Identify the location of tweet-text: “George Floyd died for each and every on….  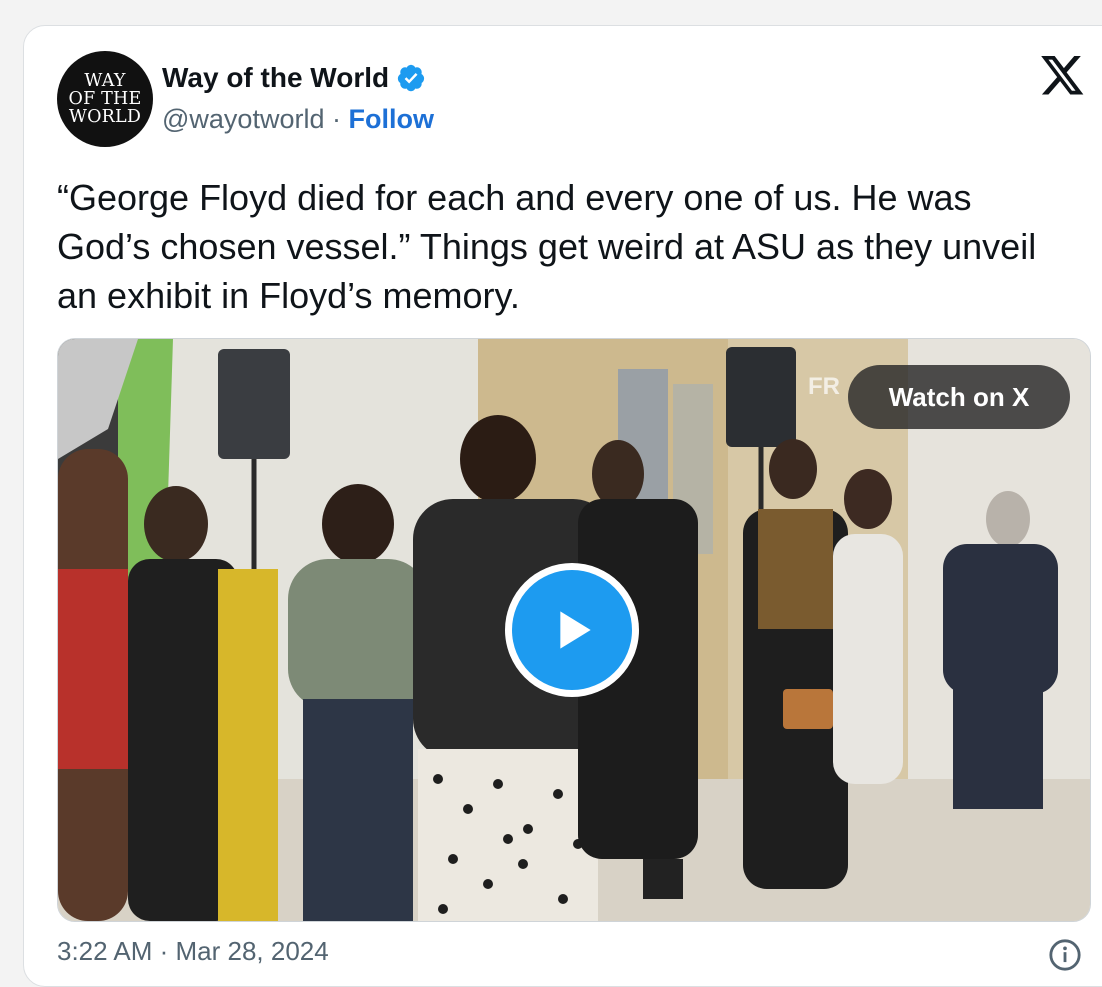
(547, 246).